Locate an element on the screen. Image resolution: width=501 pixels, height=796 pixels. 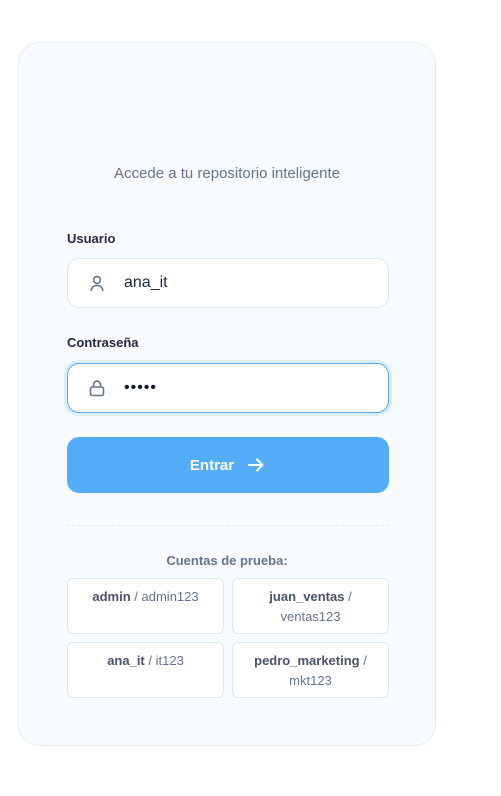
username-field is located at coordinates (228, 283).